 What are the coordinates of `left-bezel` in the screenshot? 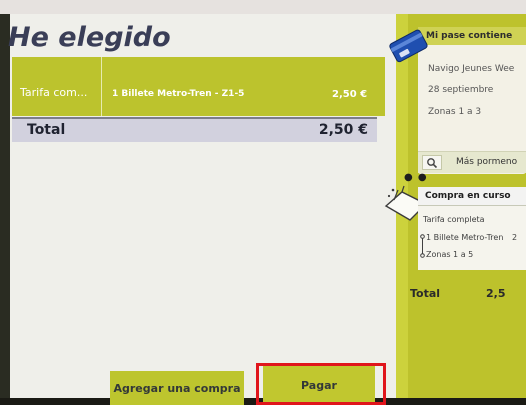 It's located at (5, 209).